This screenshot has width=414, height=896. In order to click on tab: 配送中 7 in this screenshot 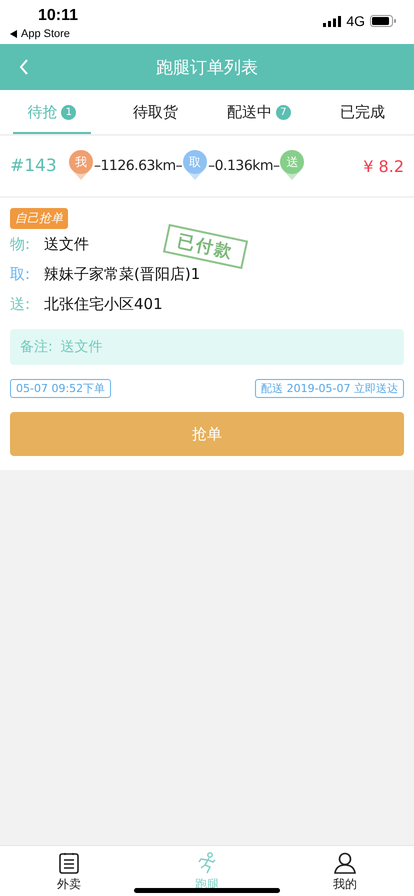, I will do `click(258, 112)`.